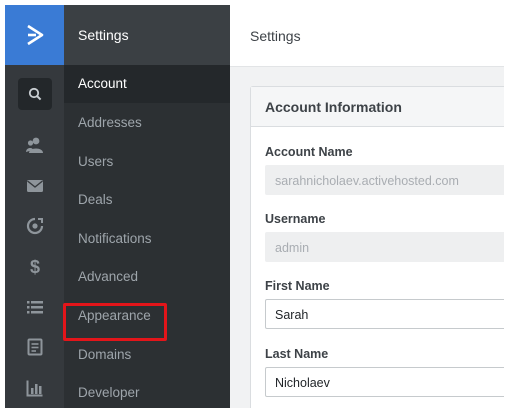 The image size is (509, 413). What do you see at coordinates (297, 354) in the screenshot?
I see `last-name-label: Last Name` at bounding box center [297, 354].